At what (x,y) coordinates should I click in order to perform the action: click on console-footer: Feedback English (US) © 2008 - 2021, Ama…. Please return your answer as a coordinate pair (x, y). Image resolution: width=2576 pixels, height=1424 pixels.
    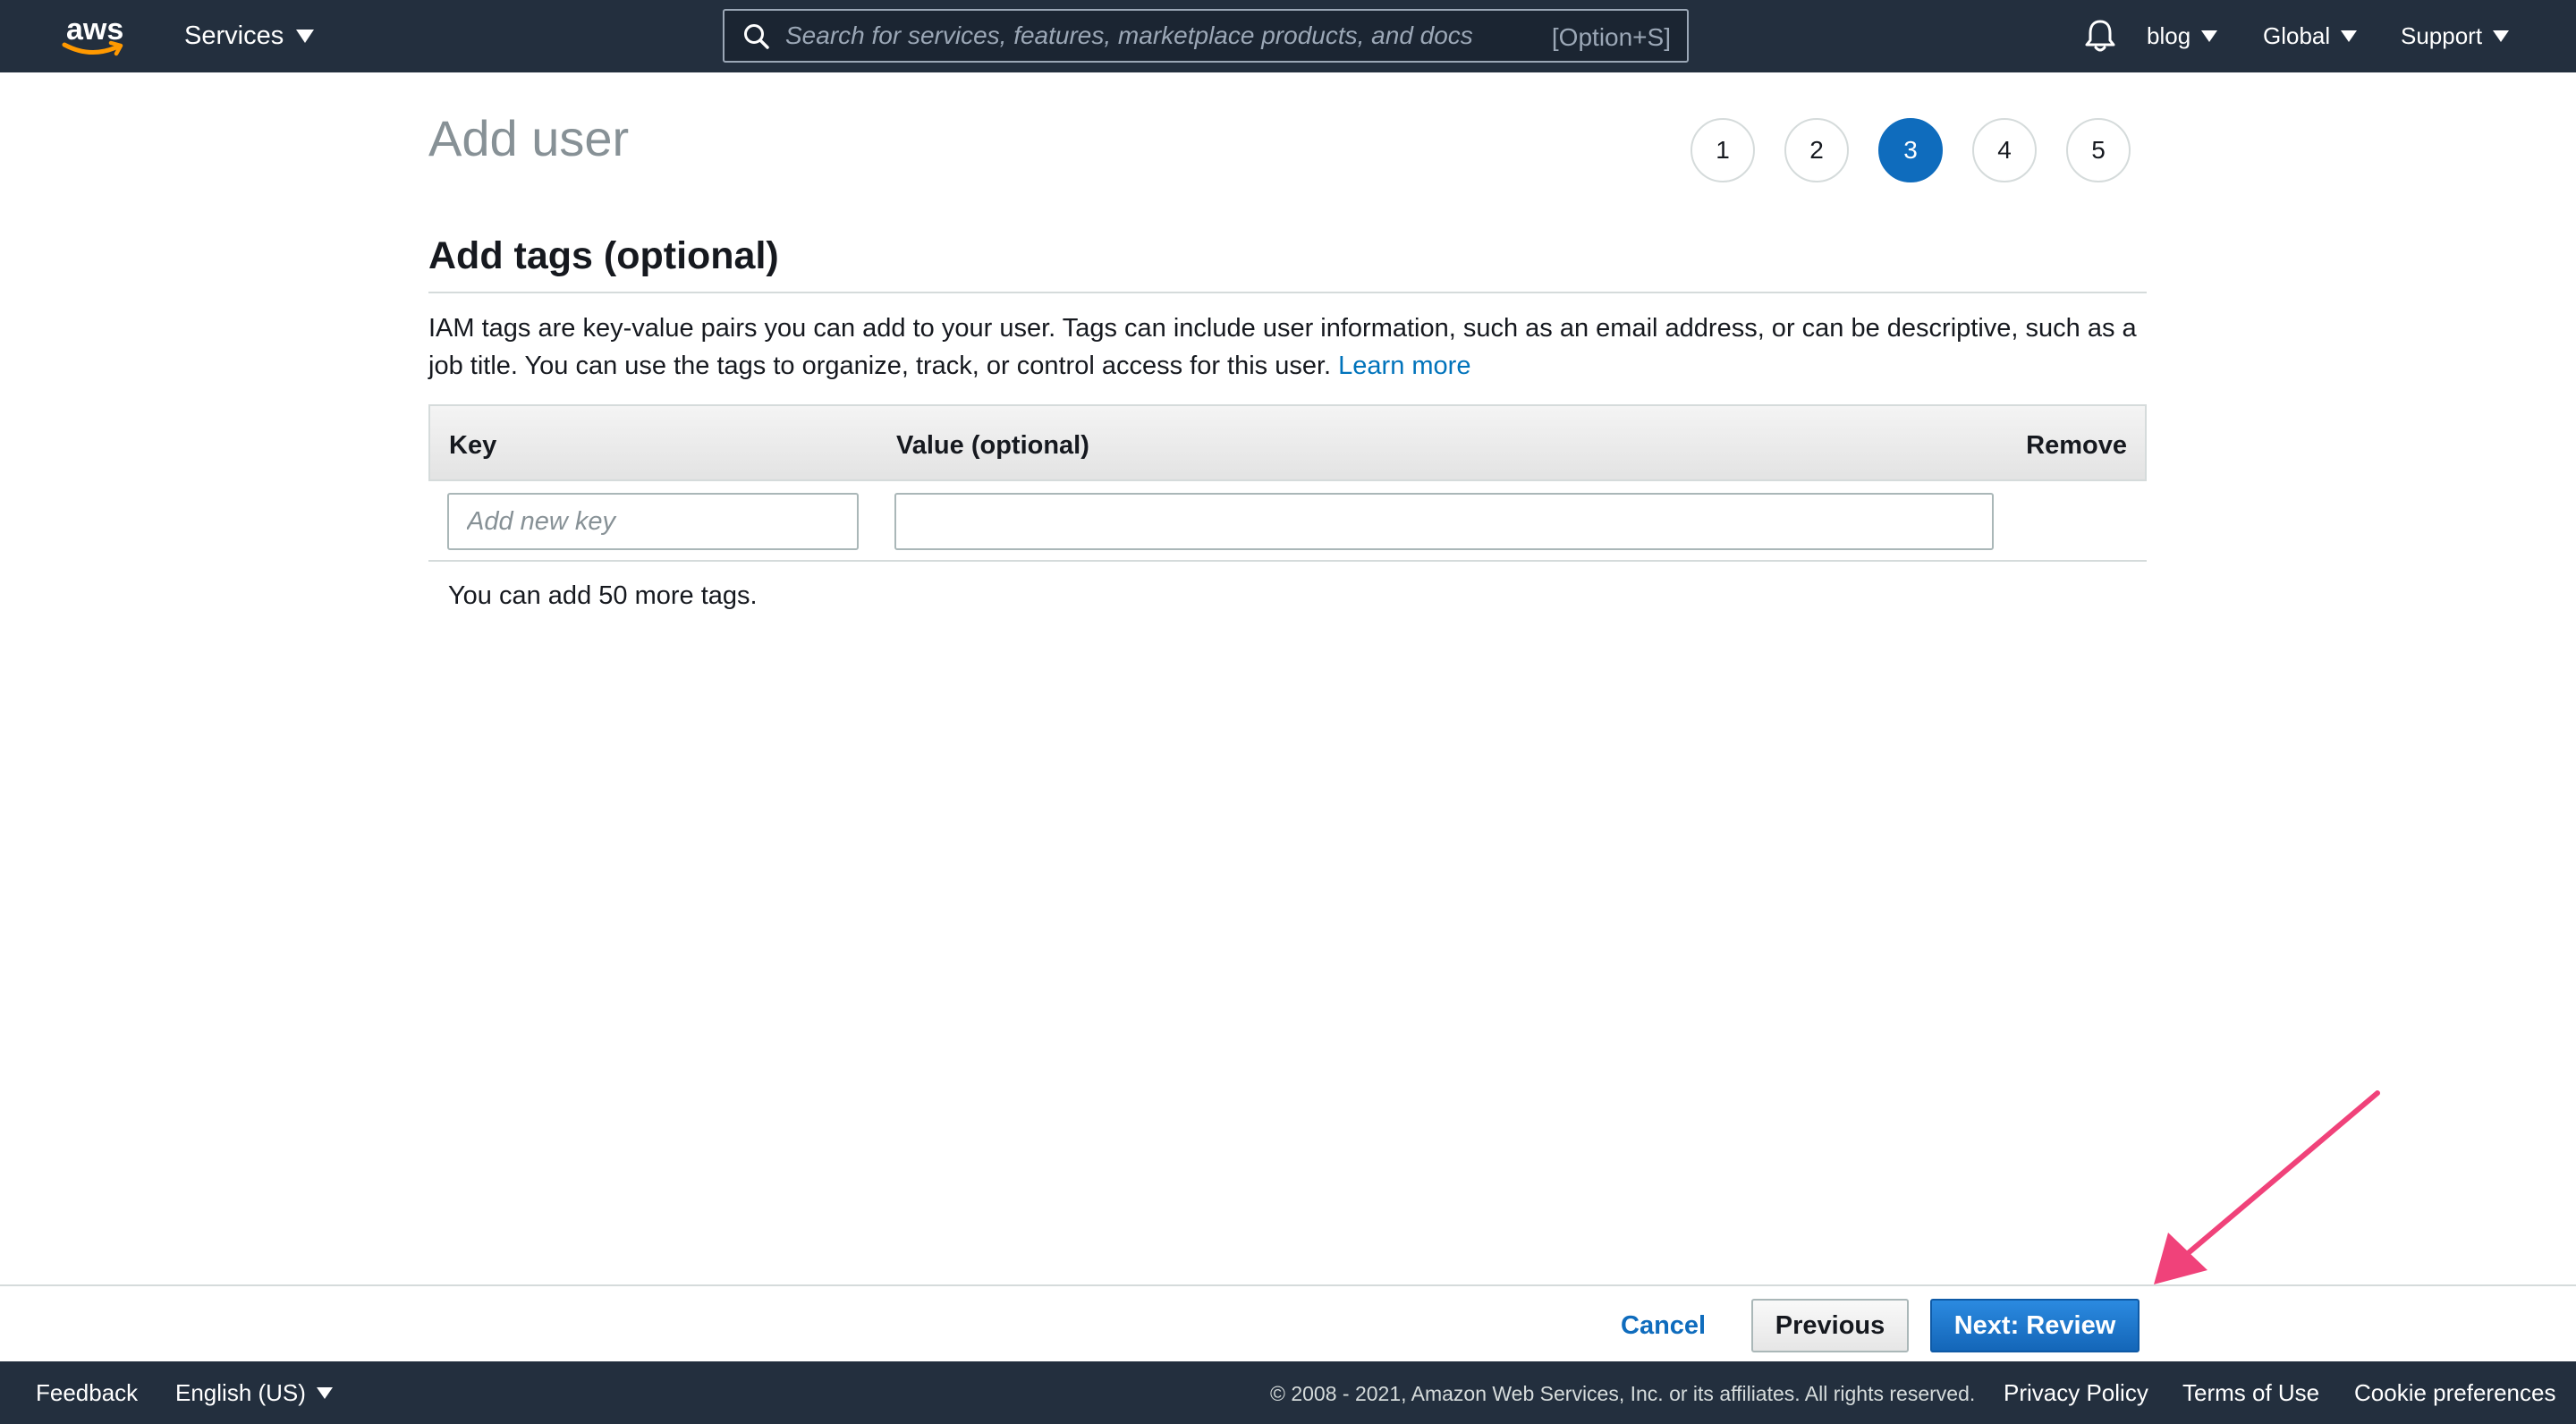
    Looking at the image, I should click on (1288, 1392).